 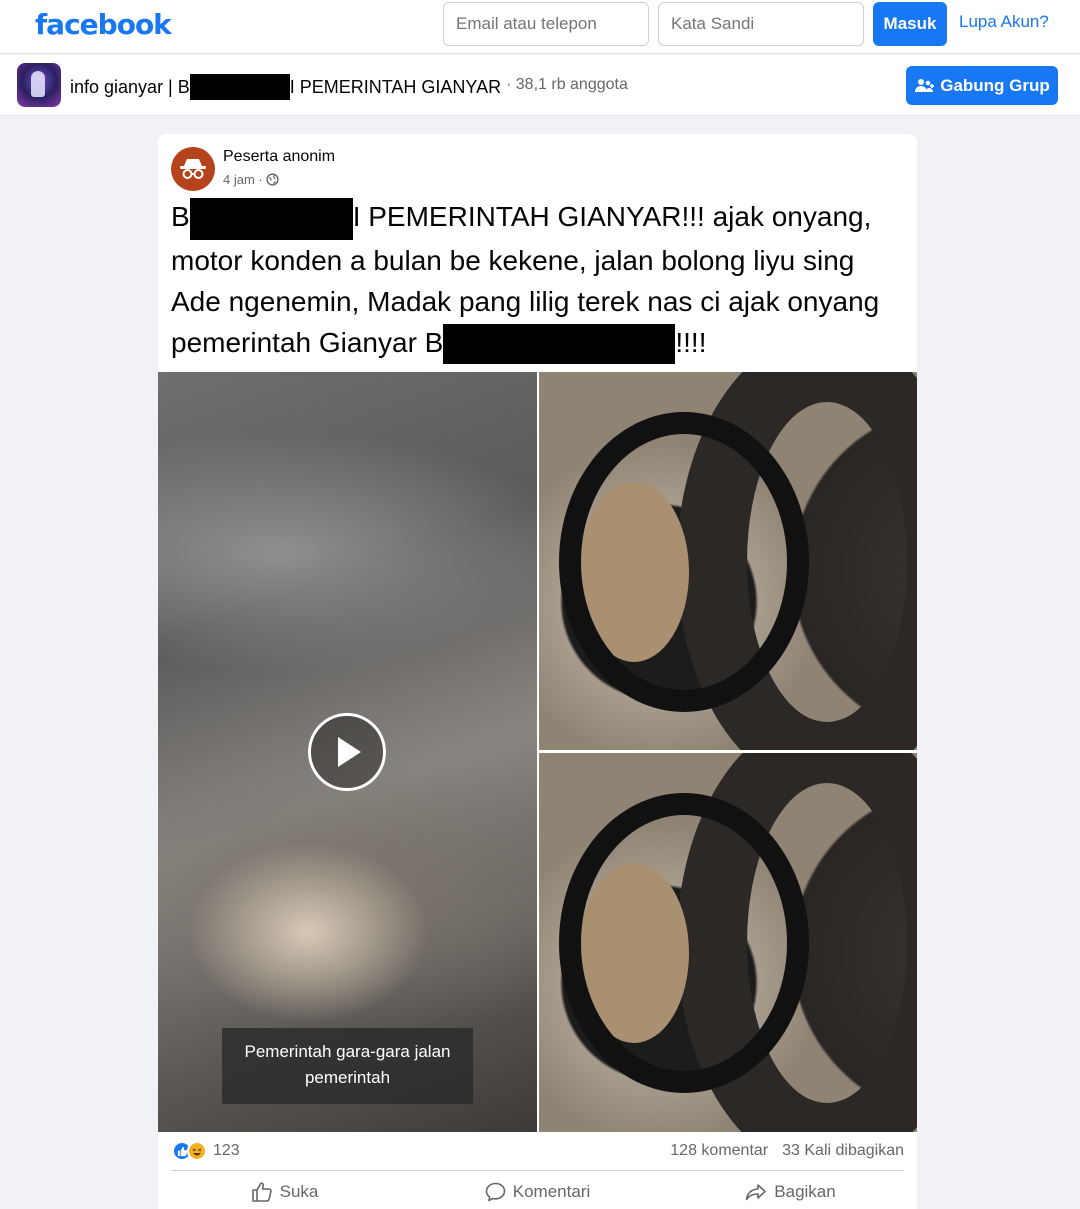 I want to click on group-avatar, so click(x=39, y=85).